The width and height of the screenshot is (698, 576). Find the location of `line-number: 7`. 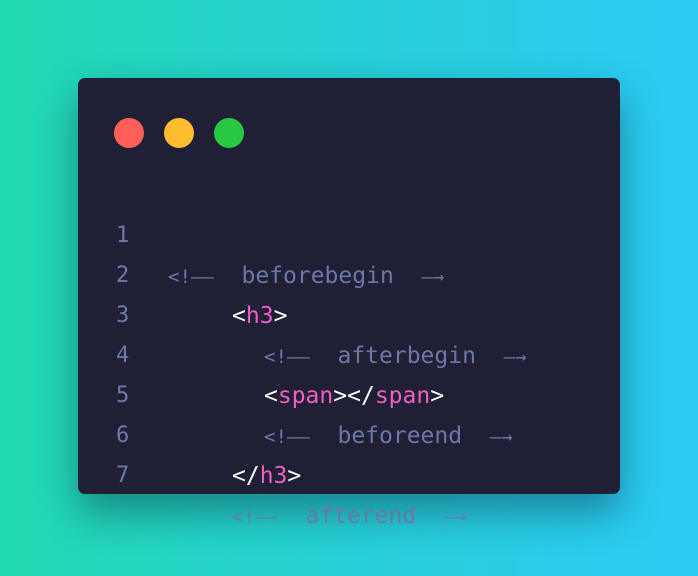

line-number: 7 is located at coordinates (123, 475).